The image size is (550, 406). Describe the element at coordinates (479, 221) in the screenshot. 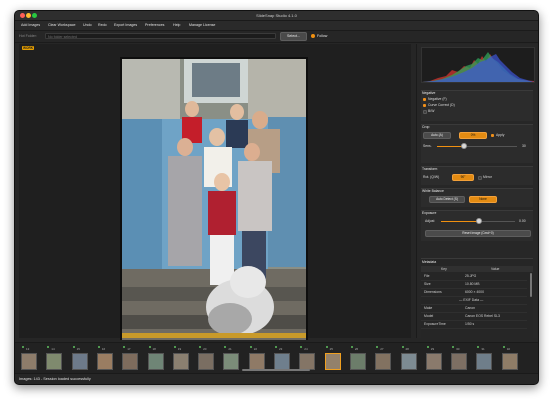

I see `exposure-slider-knob` at that location.